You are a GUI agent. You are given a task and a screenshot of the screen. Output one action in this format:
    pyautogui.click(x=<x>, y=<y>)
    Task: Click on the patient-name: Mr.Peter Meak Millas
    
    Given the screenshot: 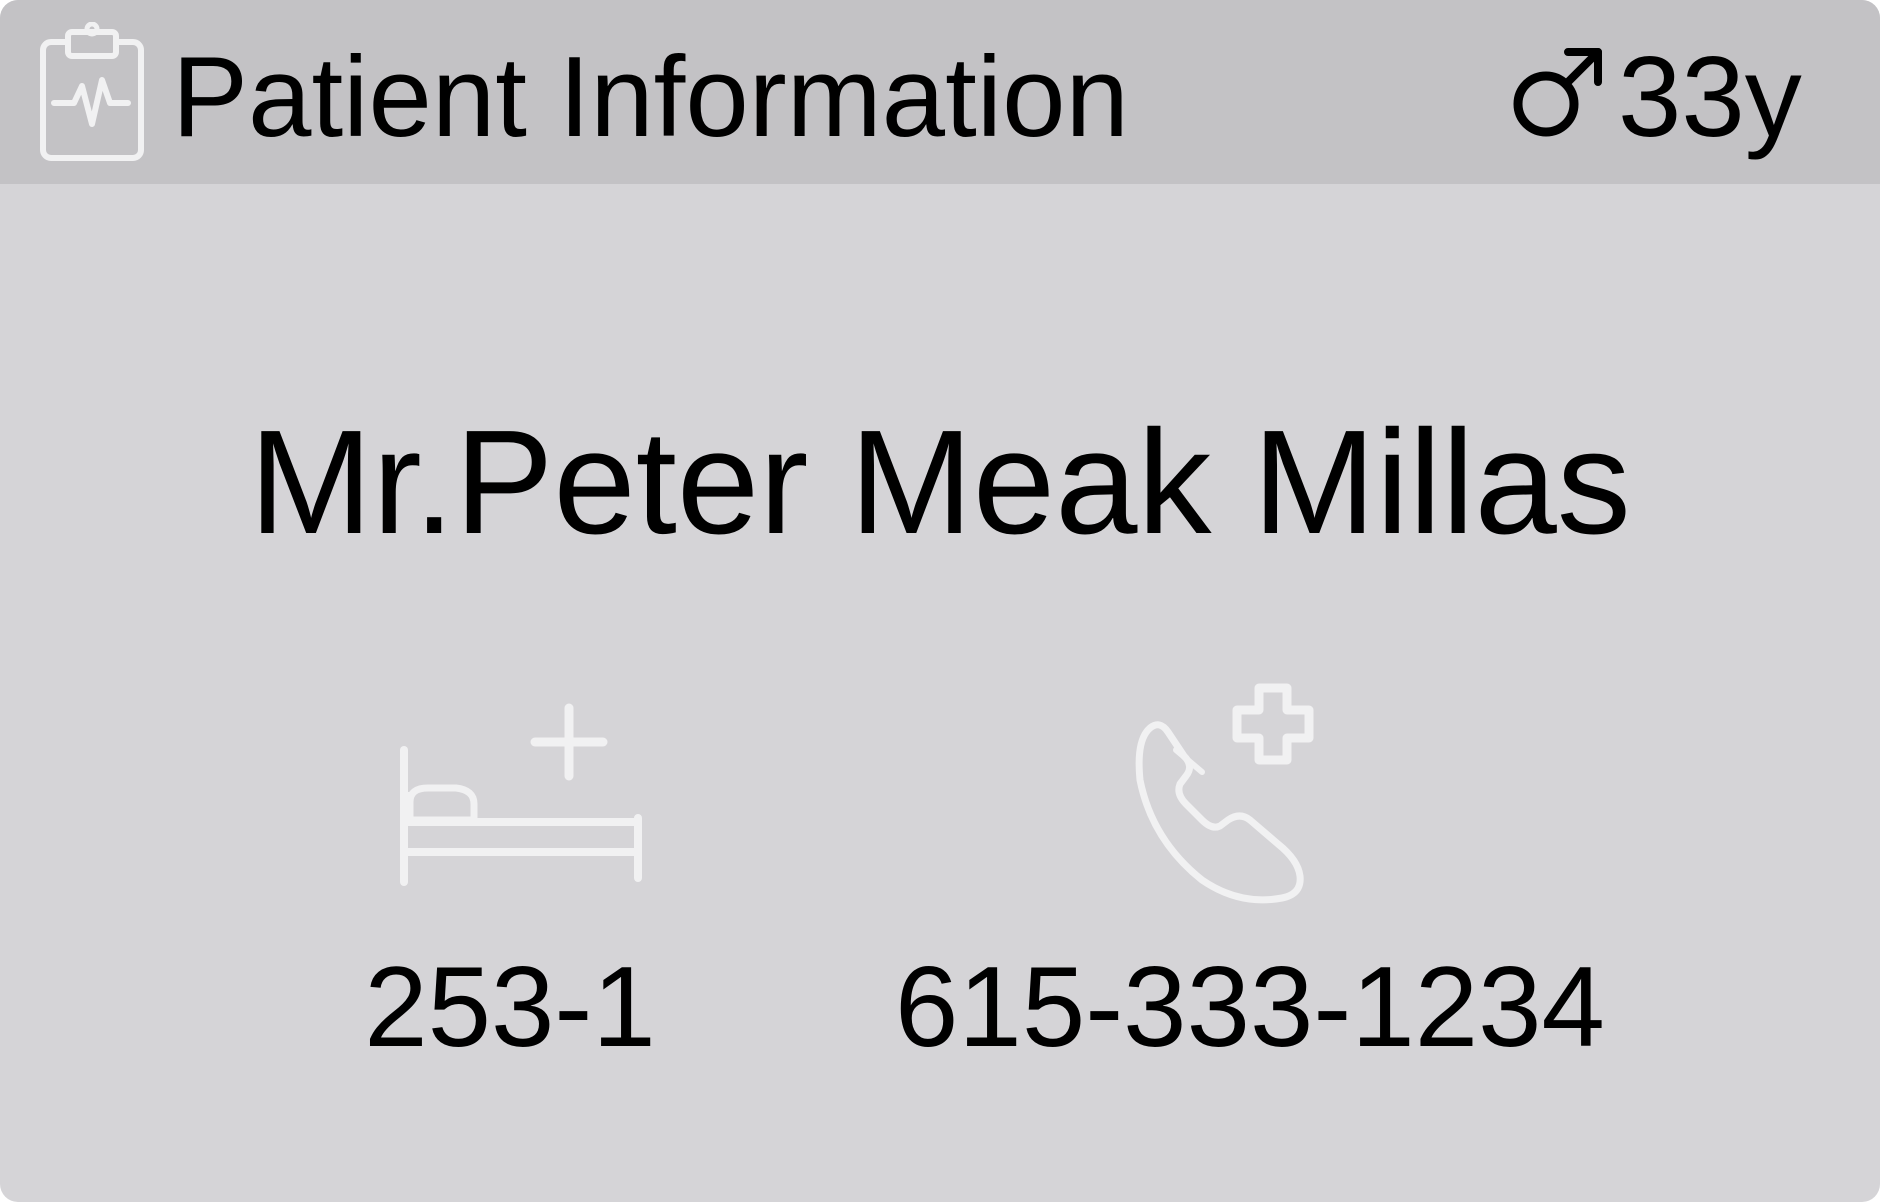 What is the action you would take?
    pyautogui.click(x=940, y=482)
    